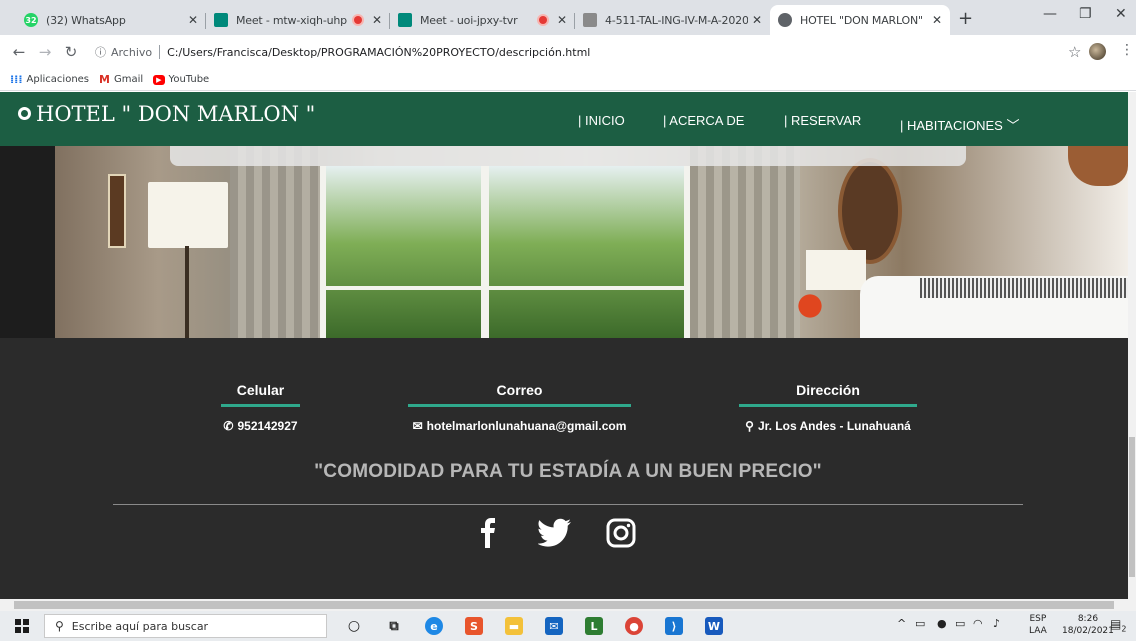 This screenshot has height=641, width=1136. What do you see at coordinates (674, 626) in the screenshot?
I see `vscode-icon: ⟩` at bounding box center [674, 626].